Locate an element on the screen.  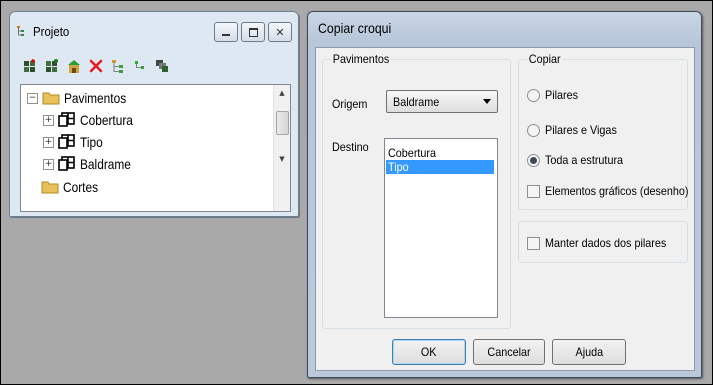
destino-label: Destino is located at coordinates (350, 147).